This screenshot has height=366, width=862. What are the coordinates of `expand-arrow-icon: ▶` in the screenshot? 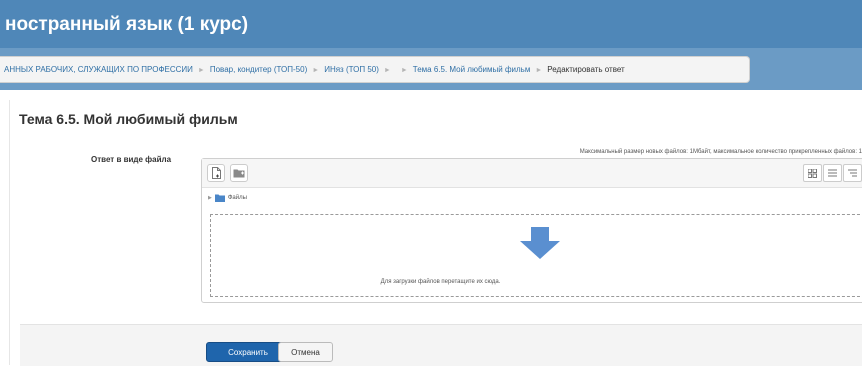 It's located at (210, 198).